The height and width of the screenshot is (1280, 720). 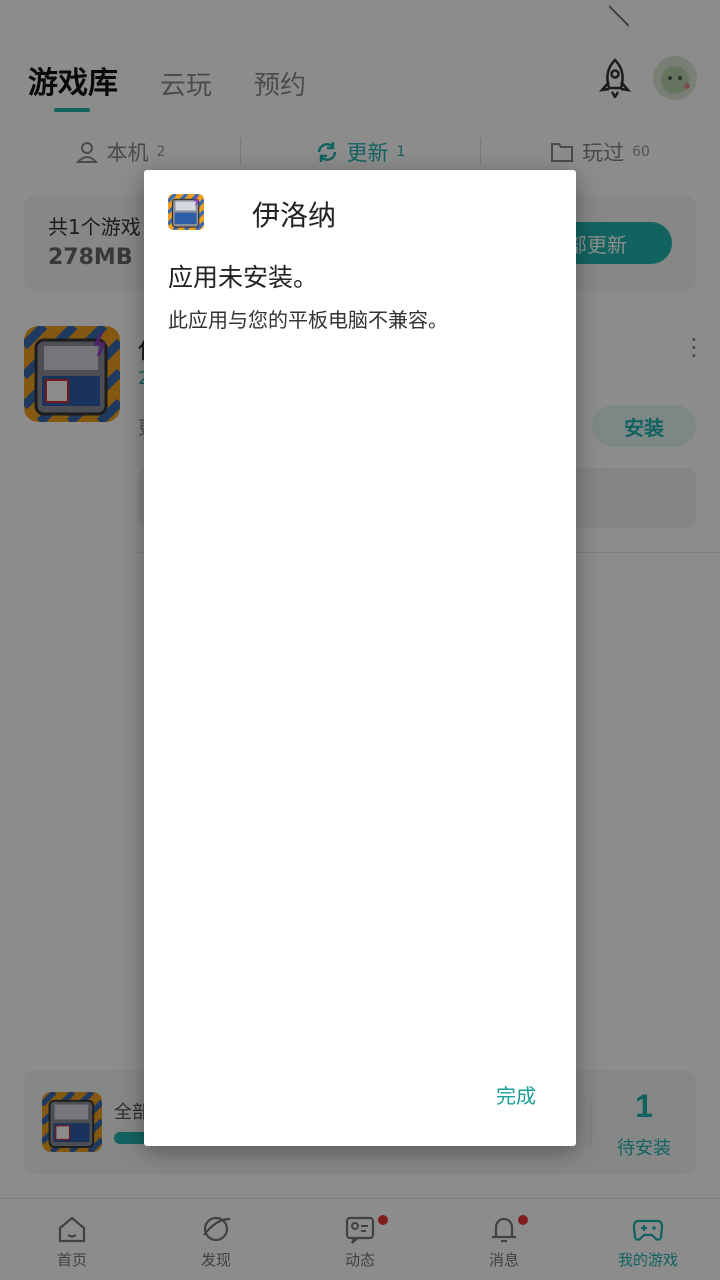 I want to click on done-button: 完成, so click(x=516, y=1094).